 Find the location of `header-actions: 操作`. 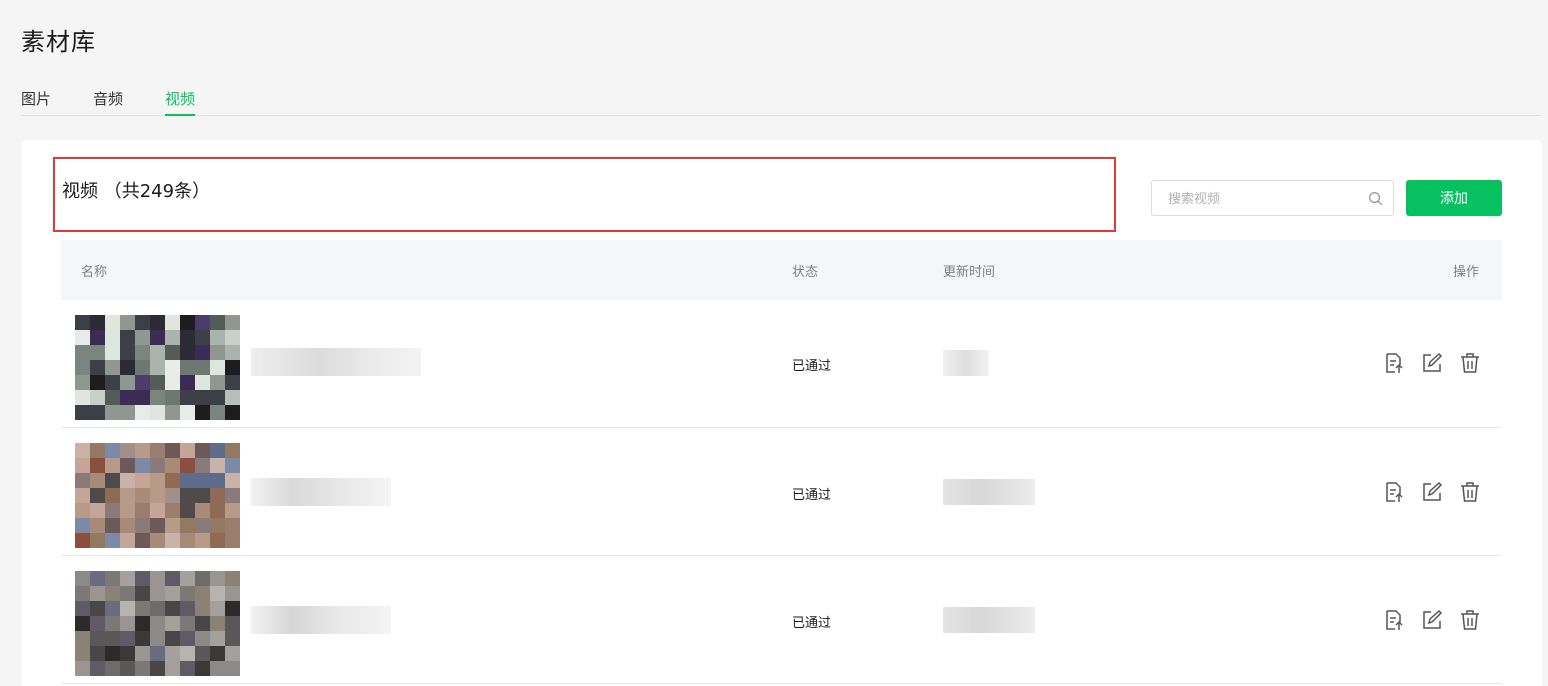

header-actions: 操作 is located at coordinates (1466, 272).